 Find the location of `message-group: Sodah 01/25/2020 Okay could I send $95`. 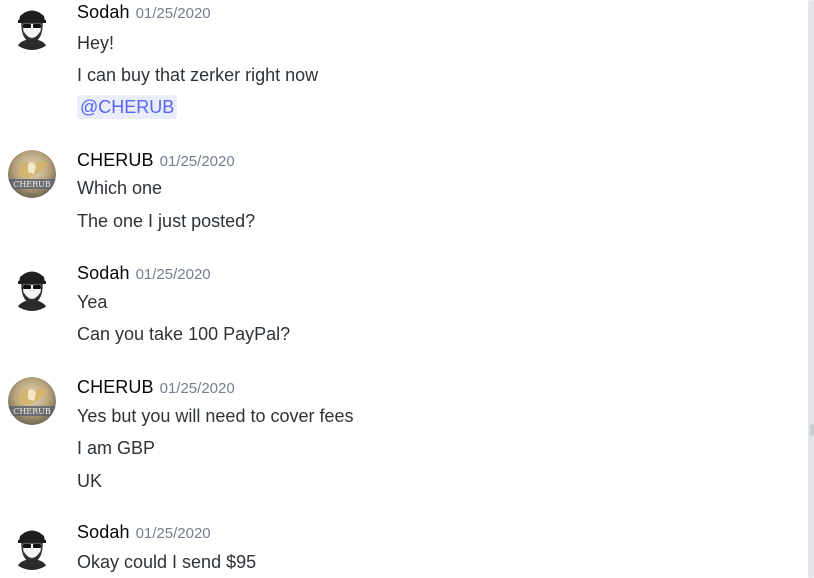

message-group: Sodah 01/25/2020 Okay could I send $95 is located at coordinates (404, 550).